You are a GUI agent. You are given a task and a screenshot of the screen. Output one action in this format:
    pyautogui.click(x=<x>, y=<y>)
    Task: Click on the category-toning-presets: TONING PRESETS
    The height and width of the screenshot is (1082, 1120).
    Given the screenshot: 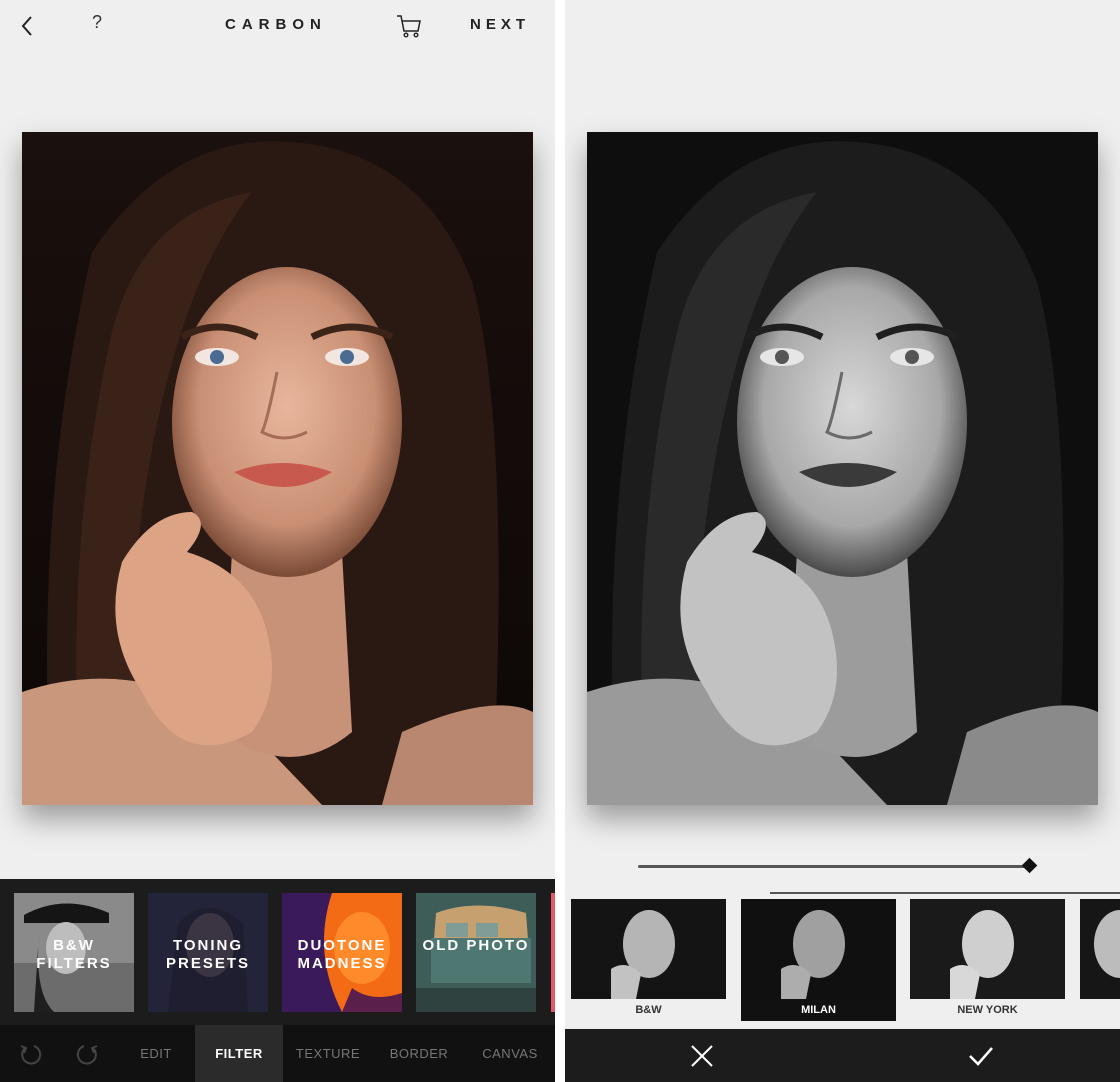 What is the action you would take?
    pyautogui.click(x=208, y=952)
    